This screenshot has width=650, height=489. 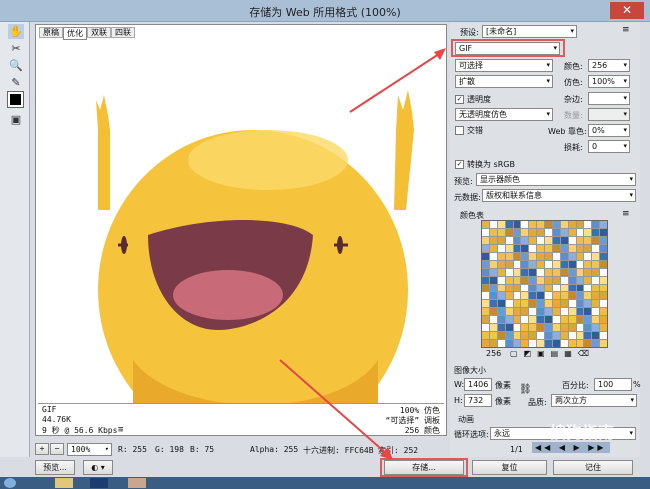 What do you see at coordinates (396, 82) in the screenshot?
I see `arrow-to-format` at bounding box center [396, 82].